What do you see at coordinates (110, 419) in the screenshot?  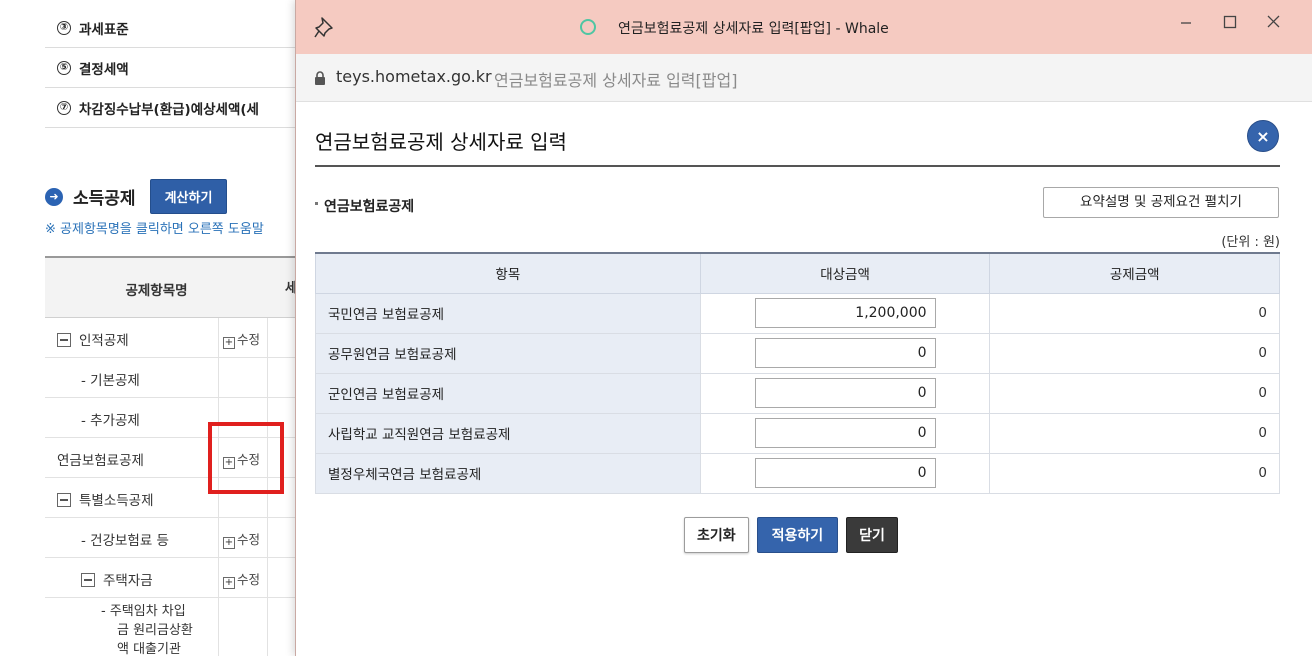 I see `row-label: - 추가공제` at bounding box center [110, 419].